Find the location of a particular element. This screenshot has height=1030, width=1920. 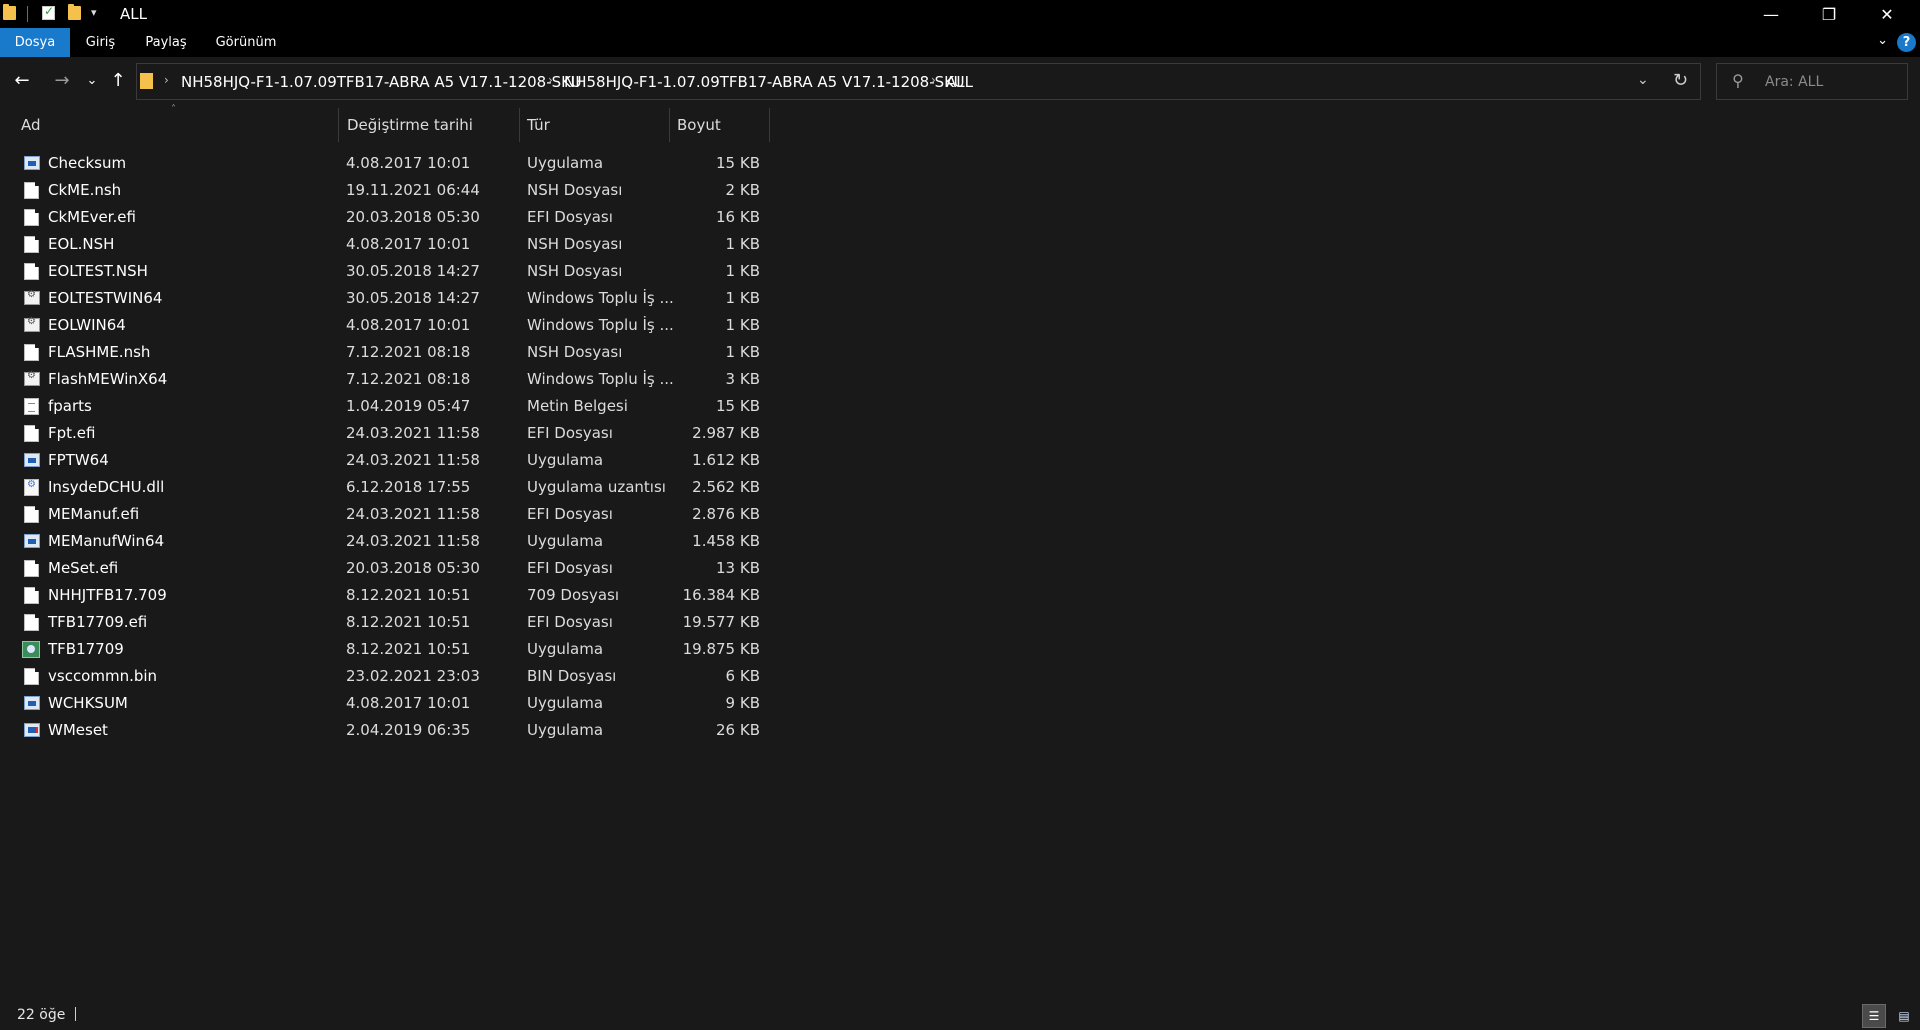

file-size: 2.876 KB is located at coordinates (726, 514).